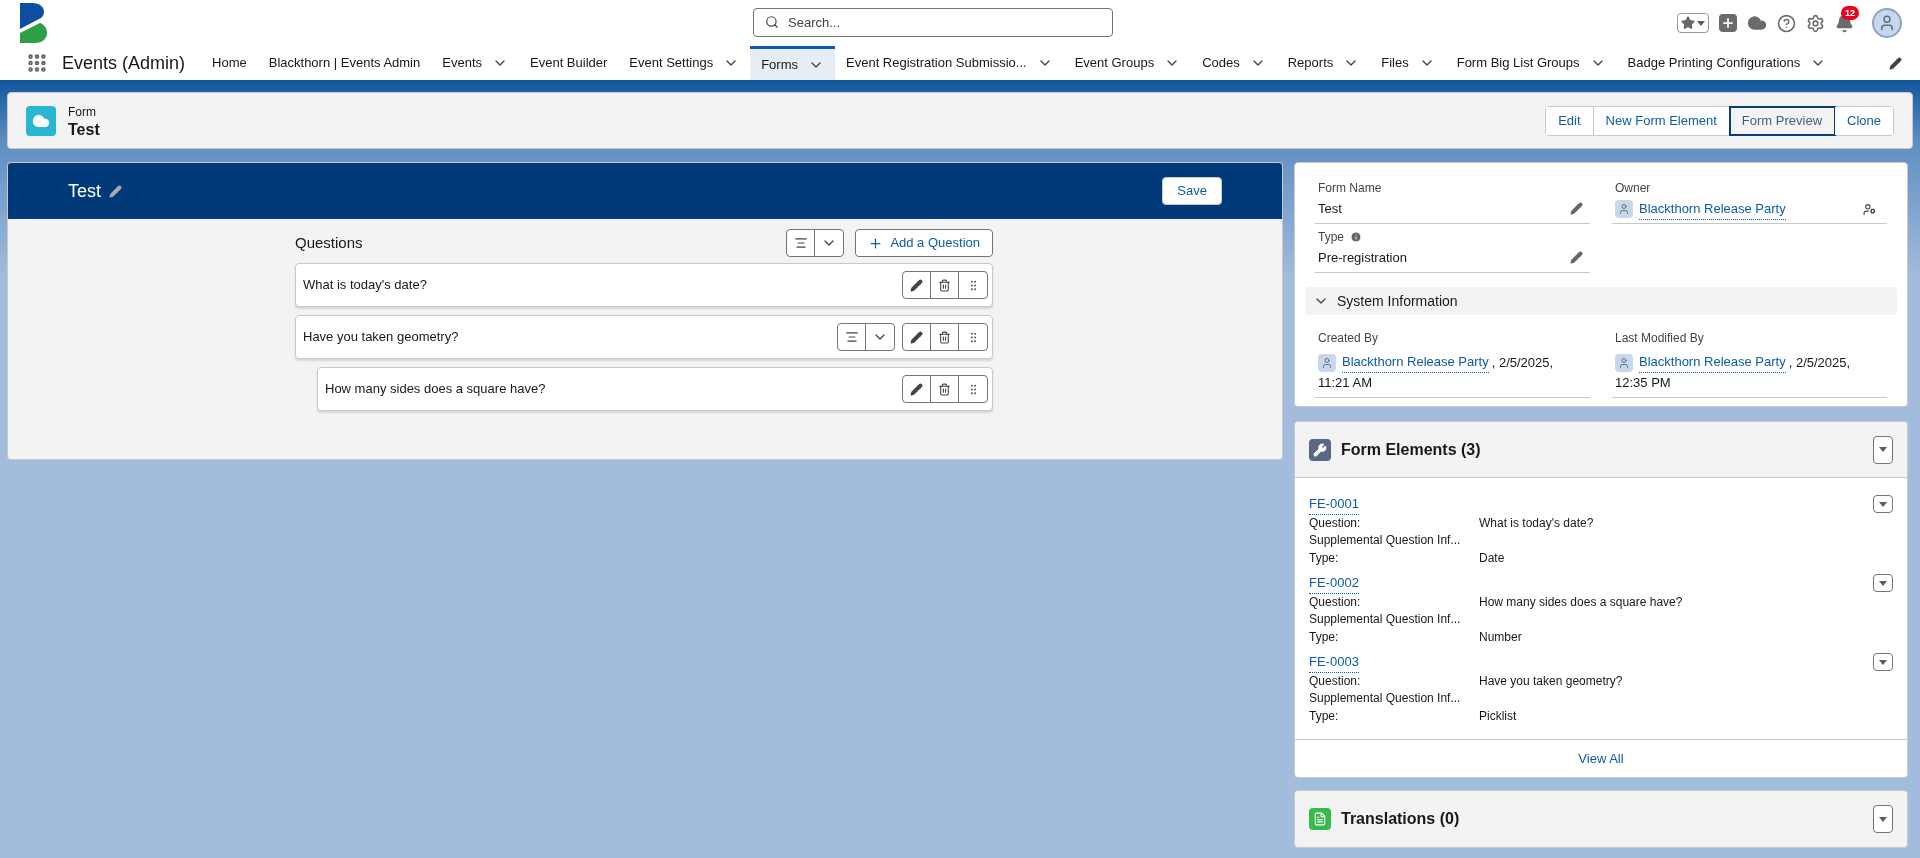 Image resolution: width=1920 pixels, height=858 pixels. I want to click on field-label: Owner, so click(1633, 188).